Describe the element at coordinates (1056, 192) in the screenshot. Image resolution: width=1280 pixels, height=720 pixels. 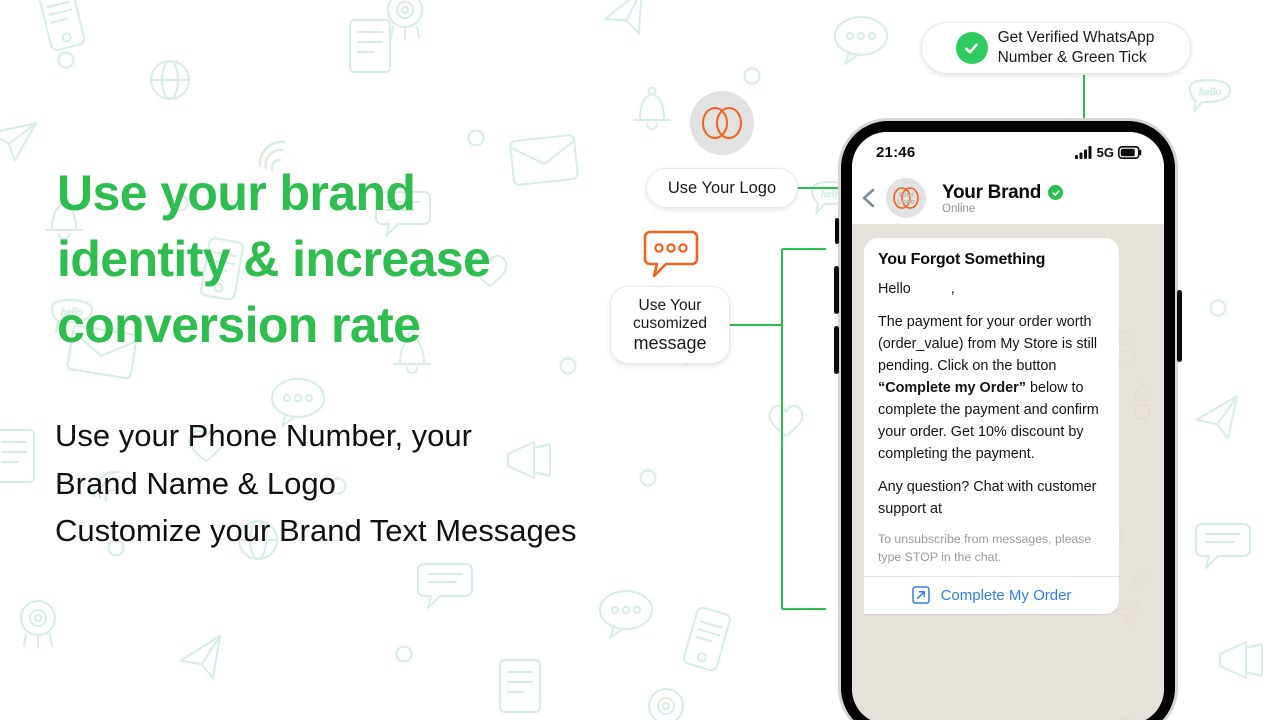
I see `verified-check-icon` at that location.